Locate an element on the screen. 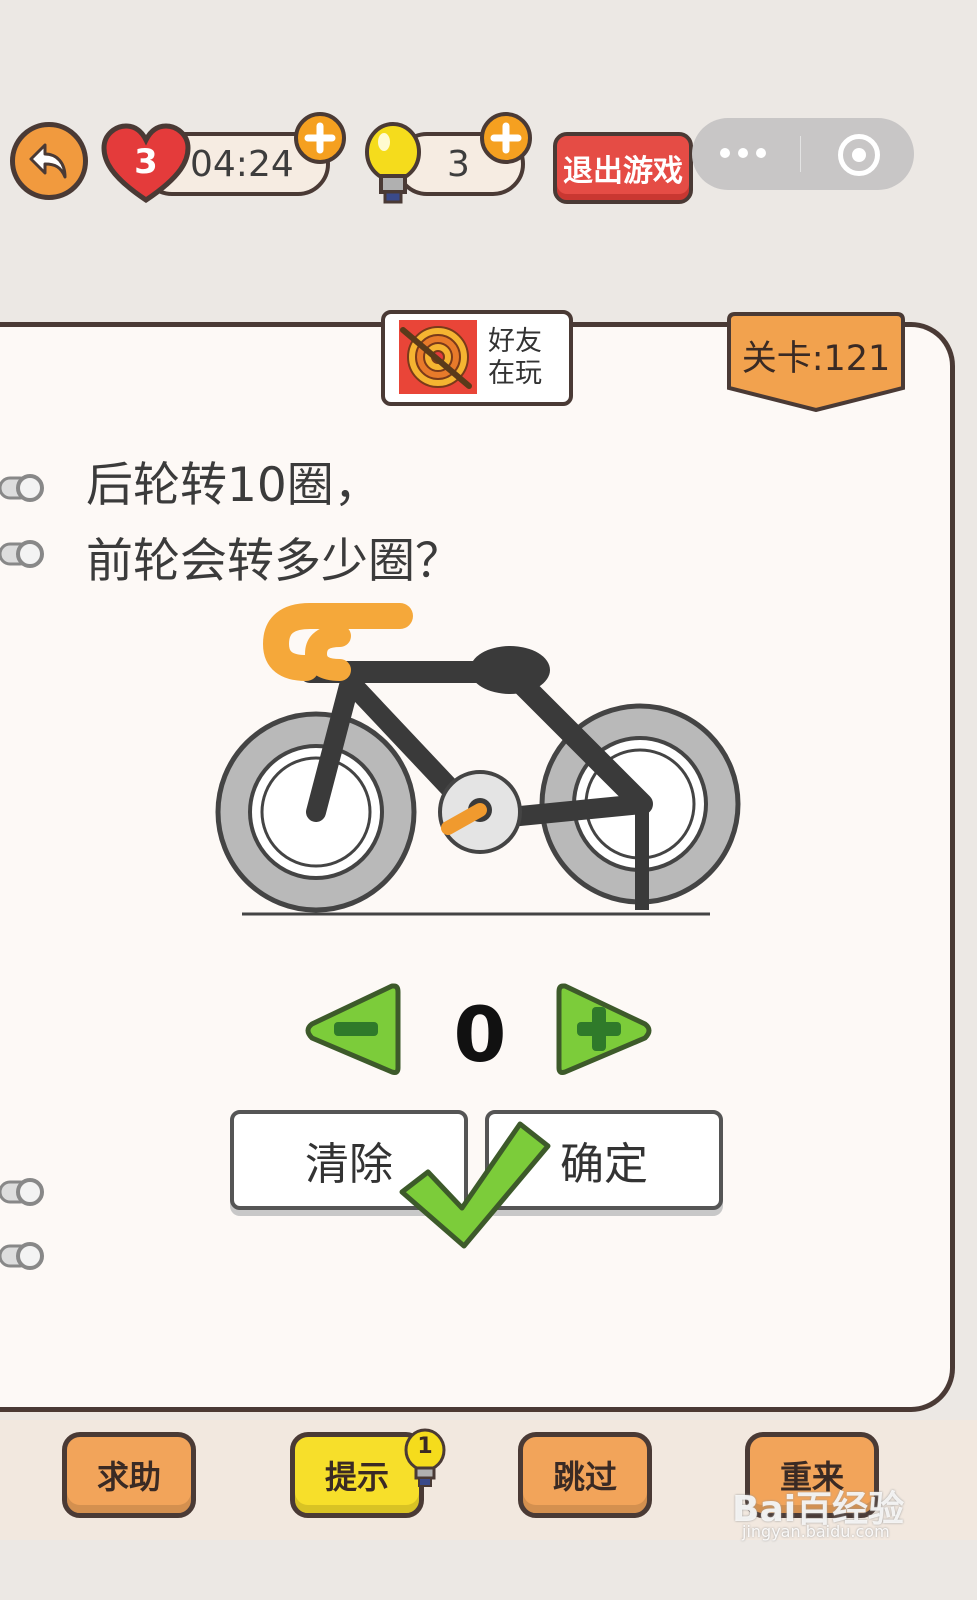 This screenshot has height=1600, width=977. timer-text: 04:24 is located at coordinates (242, 164).